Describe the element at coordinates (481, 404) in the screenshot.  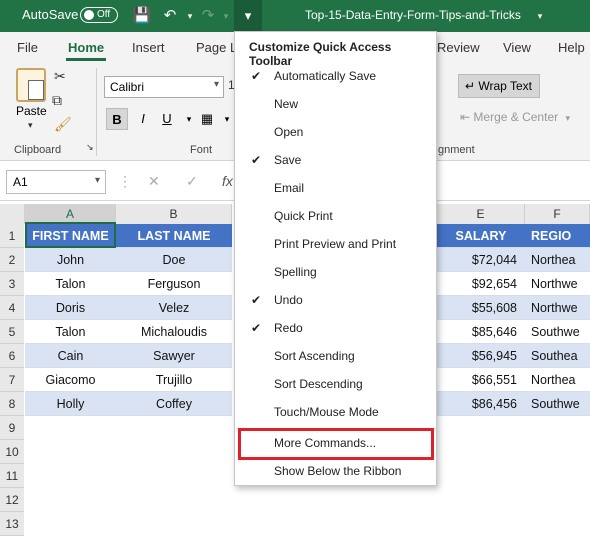
I see `table-cell: $86,456` at that location.